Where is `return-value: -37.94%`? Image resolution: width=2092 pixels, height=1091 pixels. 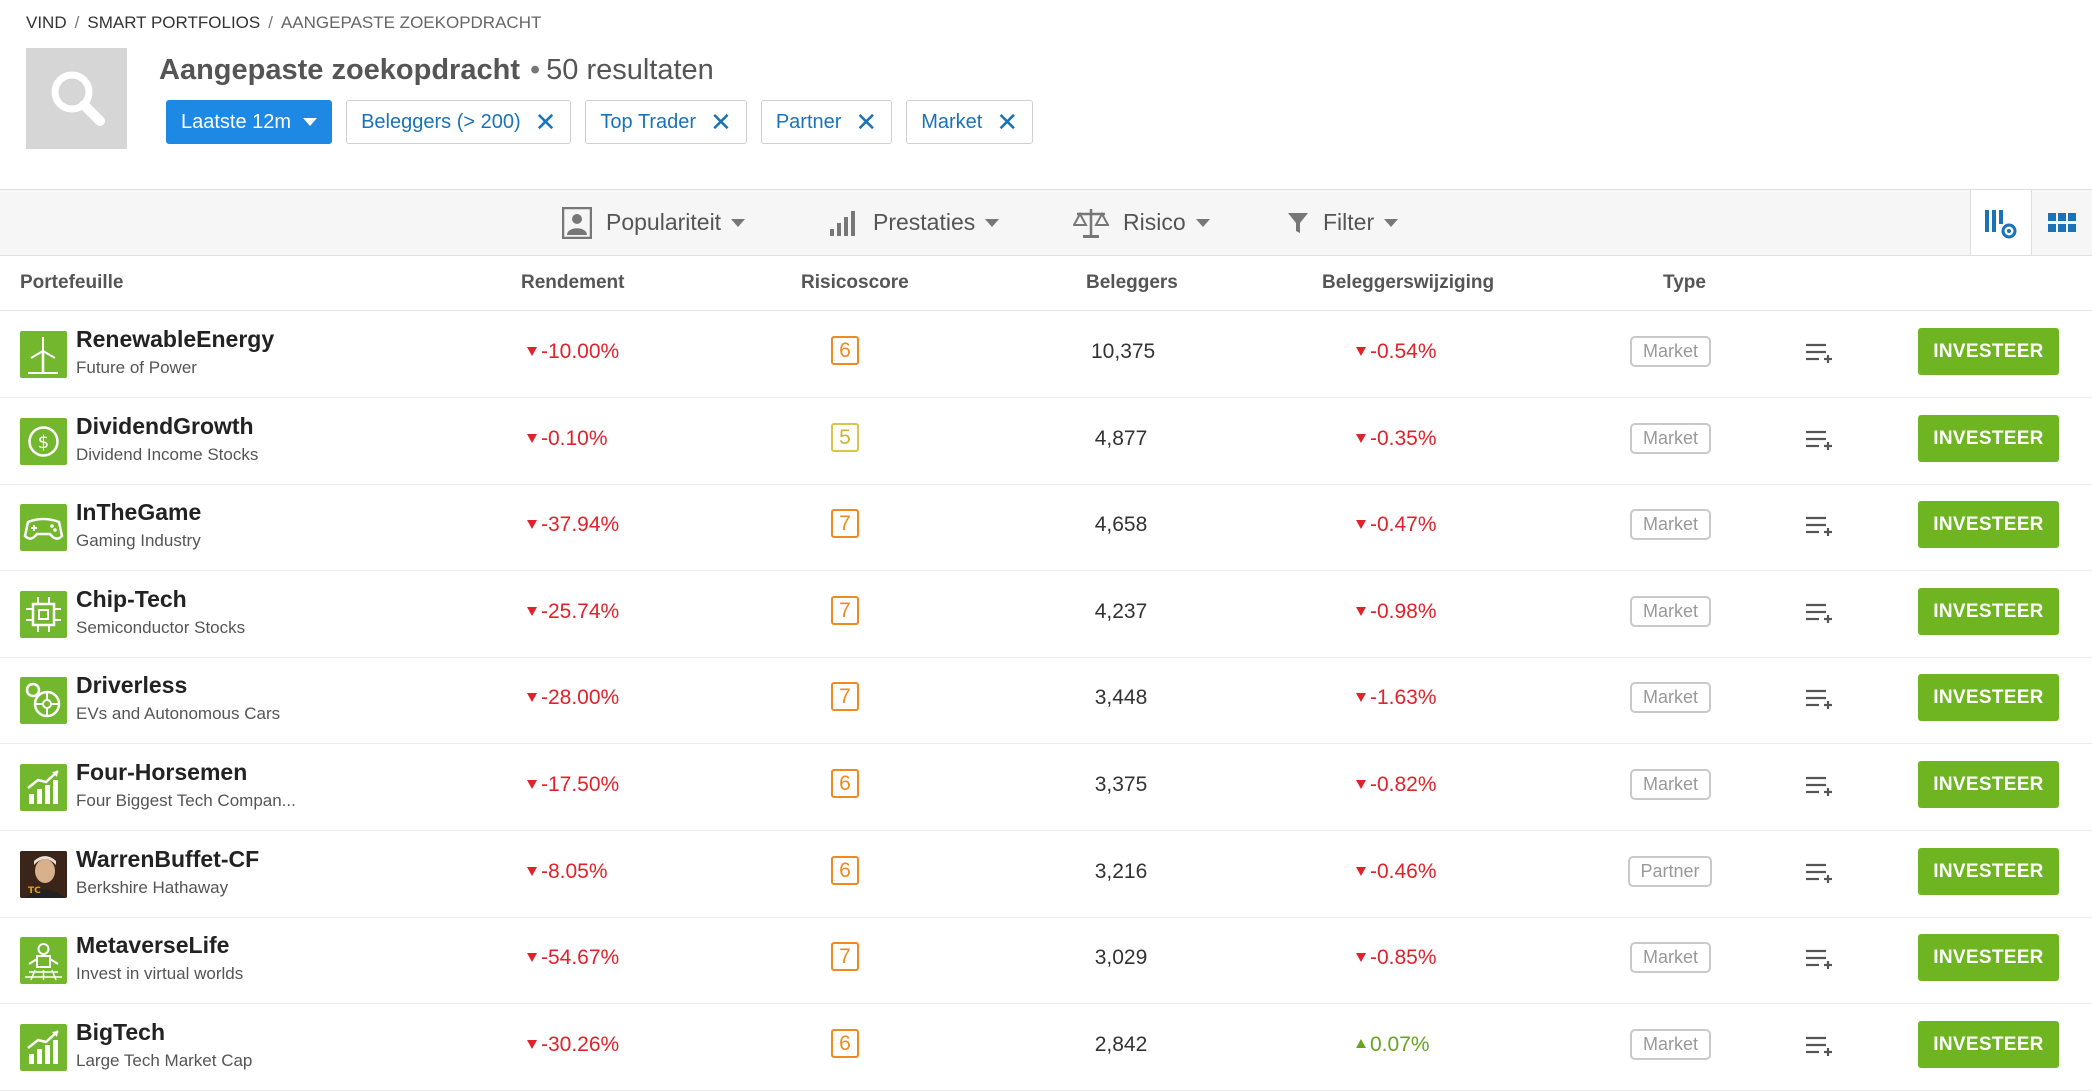 return-value: -37.94% is located at coordinates (573, 525).